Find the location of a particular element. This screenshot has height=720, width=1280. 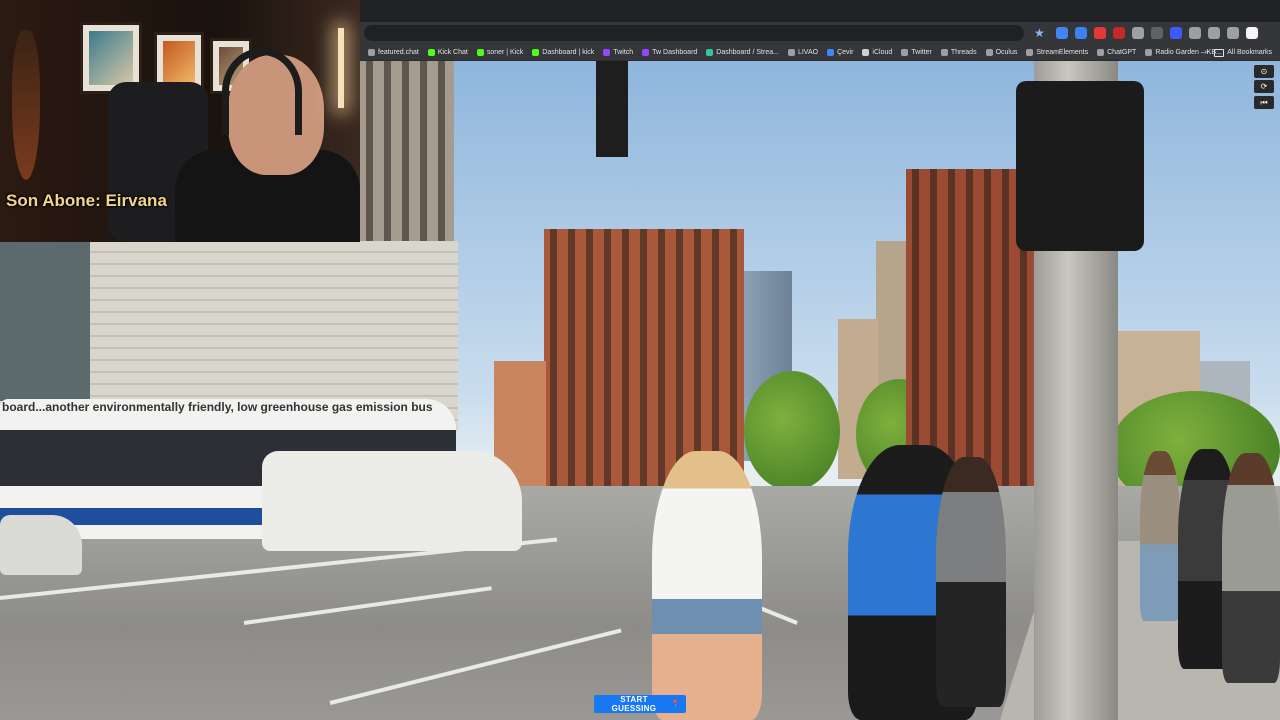

translate-icon is located at coordinates (831, 52).